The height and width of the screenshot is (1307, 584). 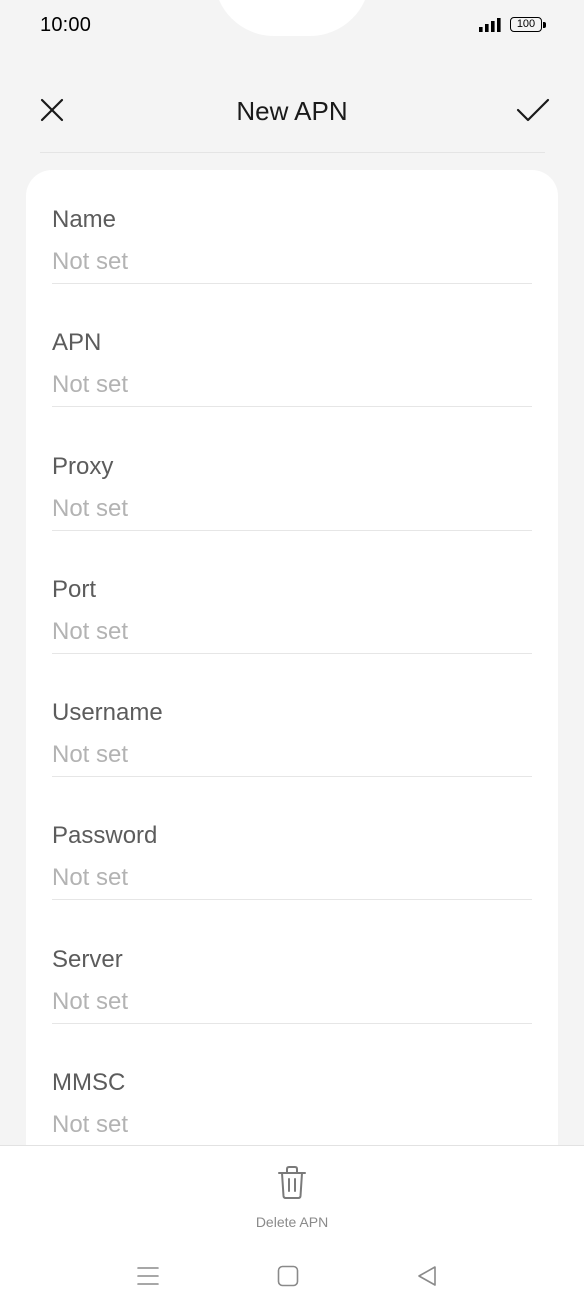 What do you see at coordinates (292, 474) in the screenshot?
I see `apn-field-proxy: Proxy Not set` at bounding box center [292, 474].